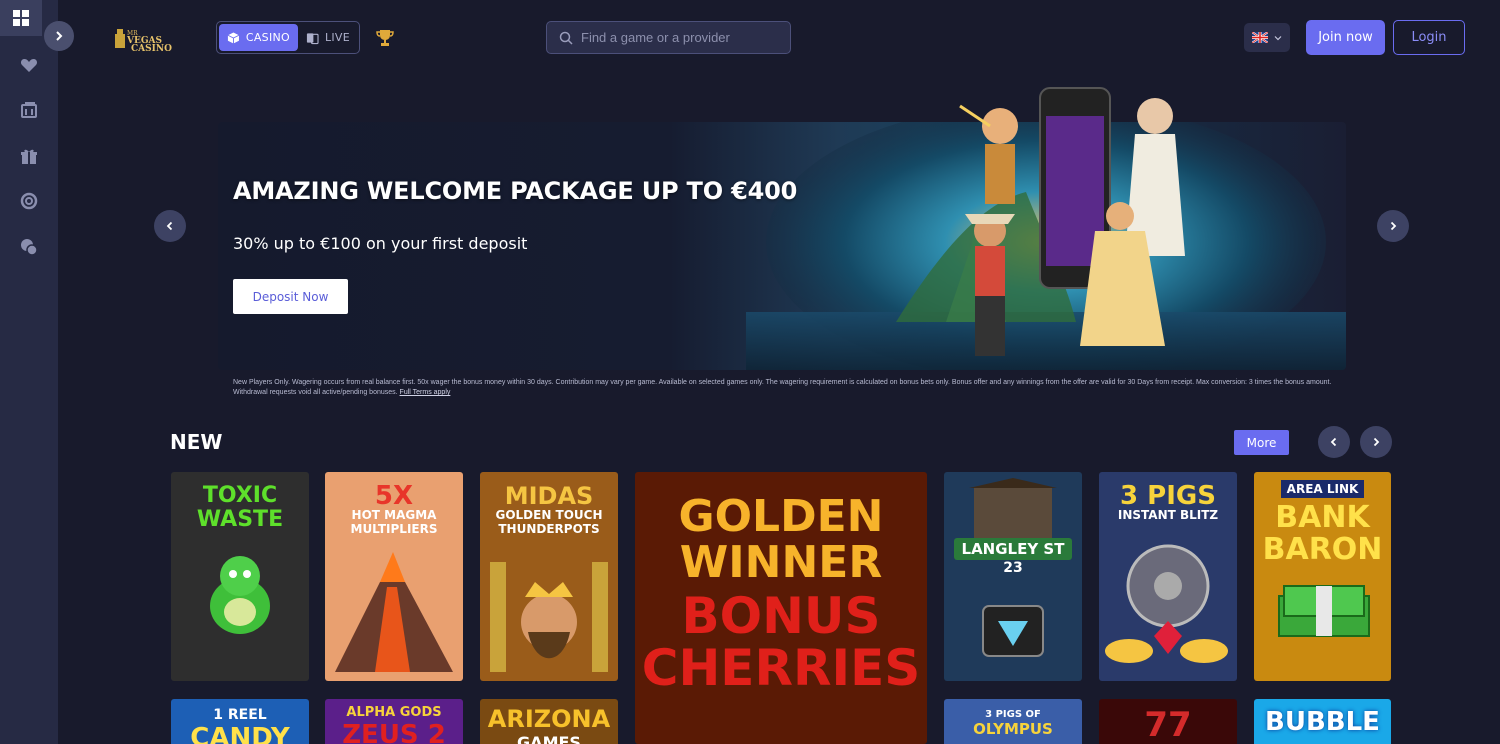  Describe the element at coordinates (425, 392) in the screenshot. I see `full-terms-link: Full Terms apply` at that location.